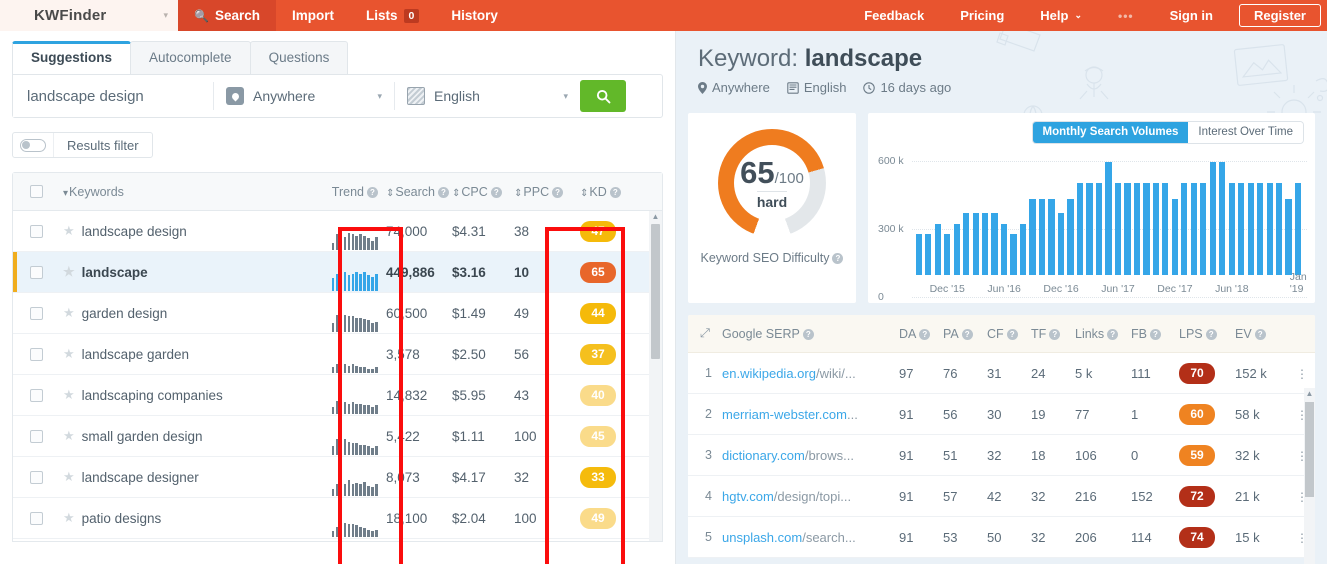 The image size is (1327, 564). What do you see at coordinates (547, 192) in the screenshot?
I see `col-ppc: ⇕PPC?` at bounding box center [547, 192].